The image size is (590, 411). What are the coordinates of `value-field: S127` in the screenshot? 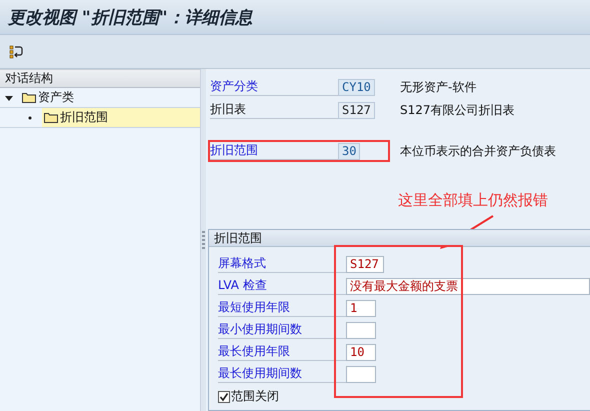 It's located at (356, 110).